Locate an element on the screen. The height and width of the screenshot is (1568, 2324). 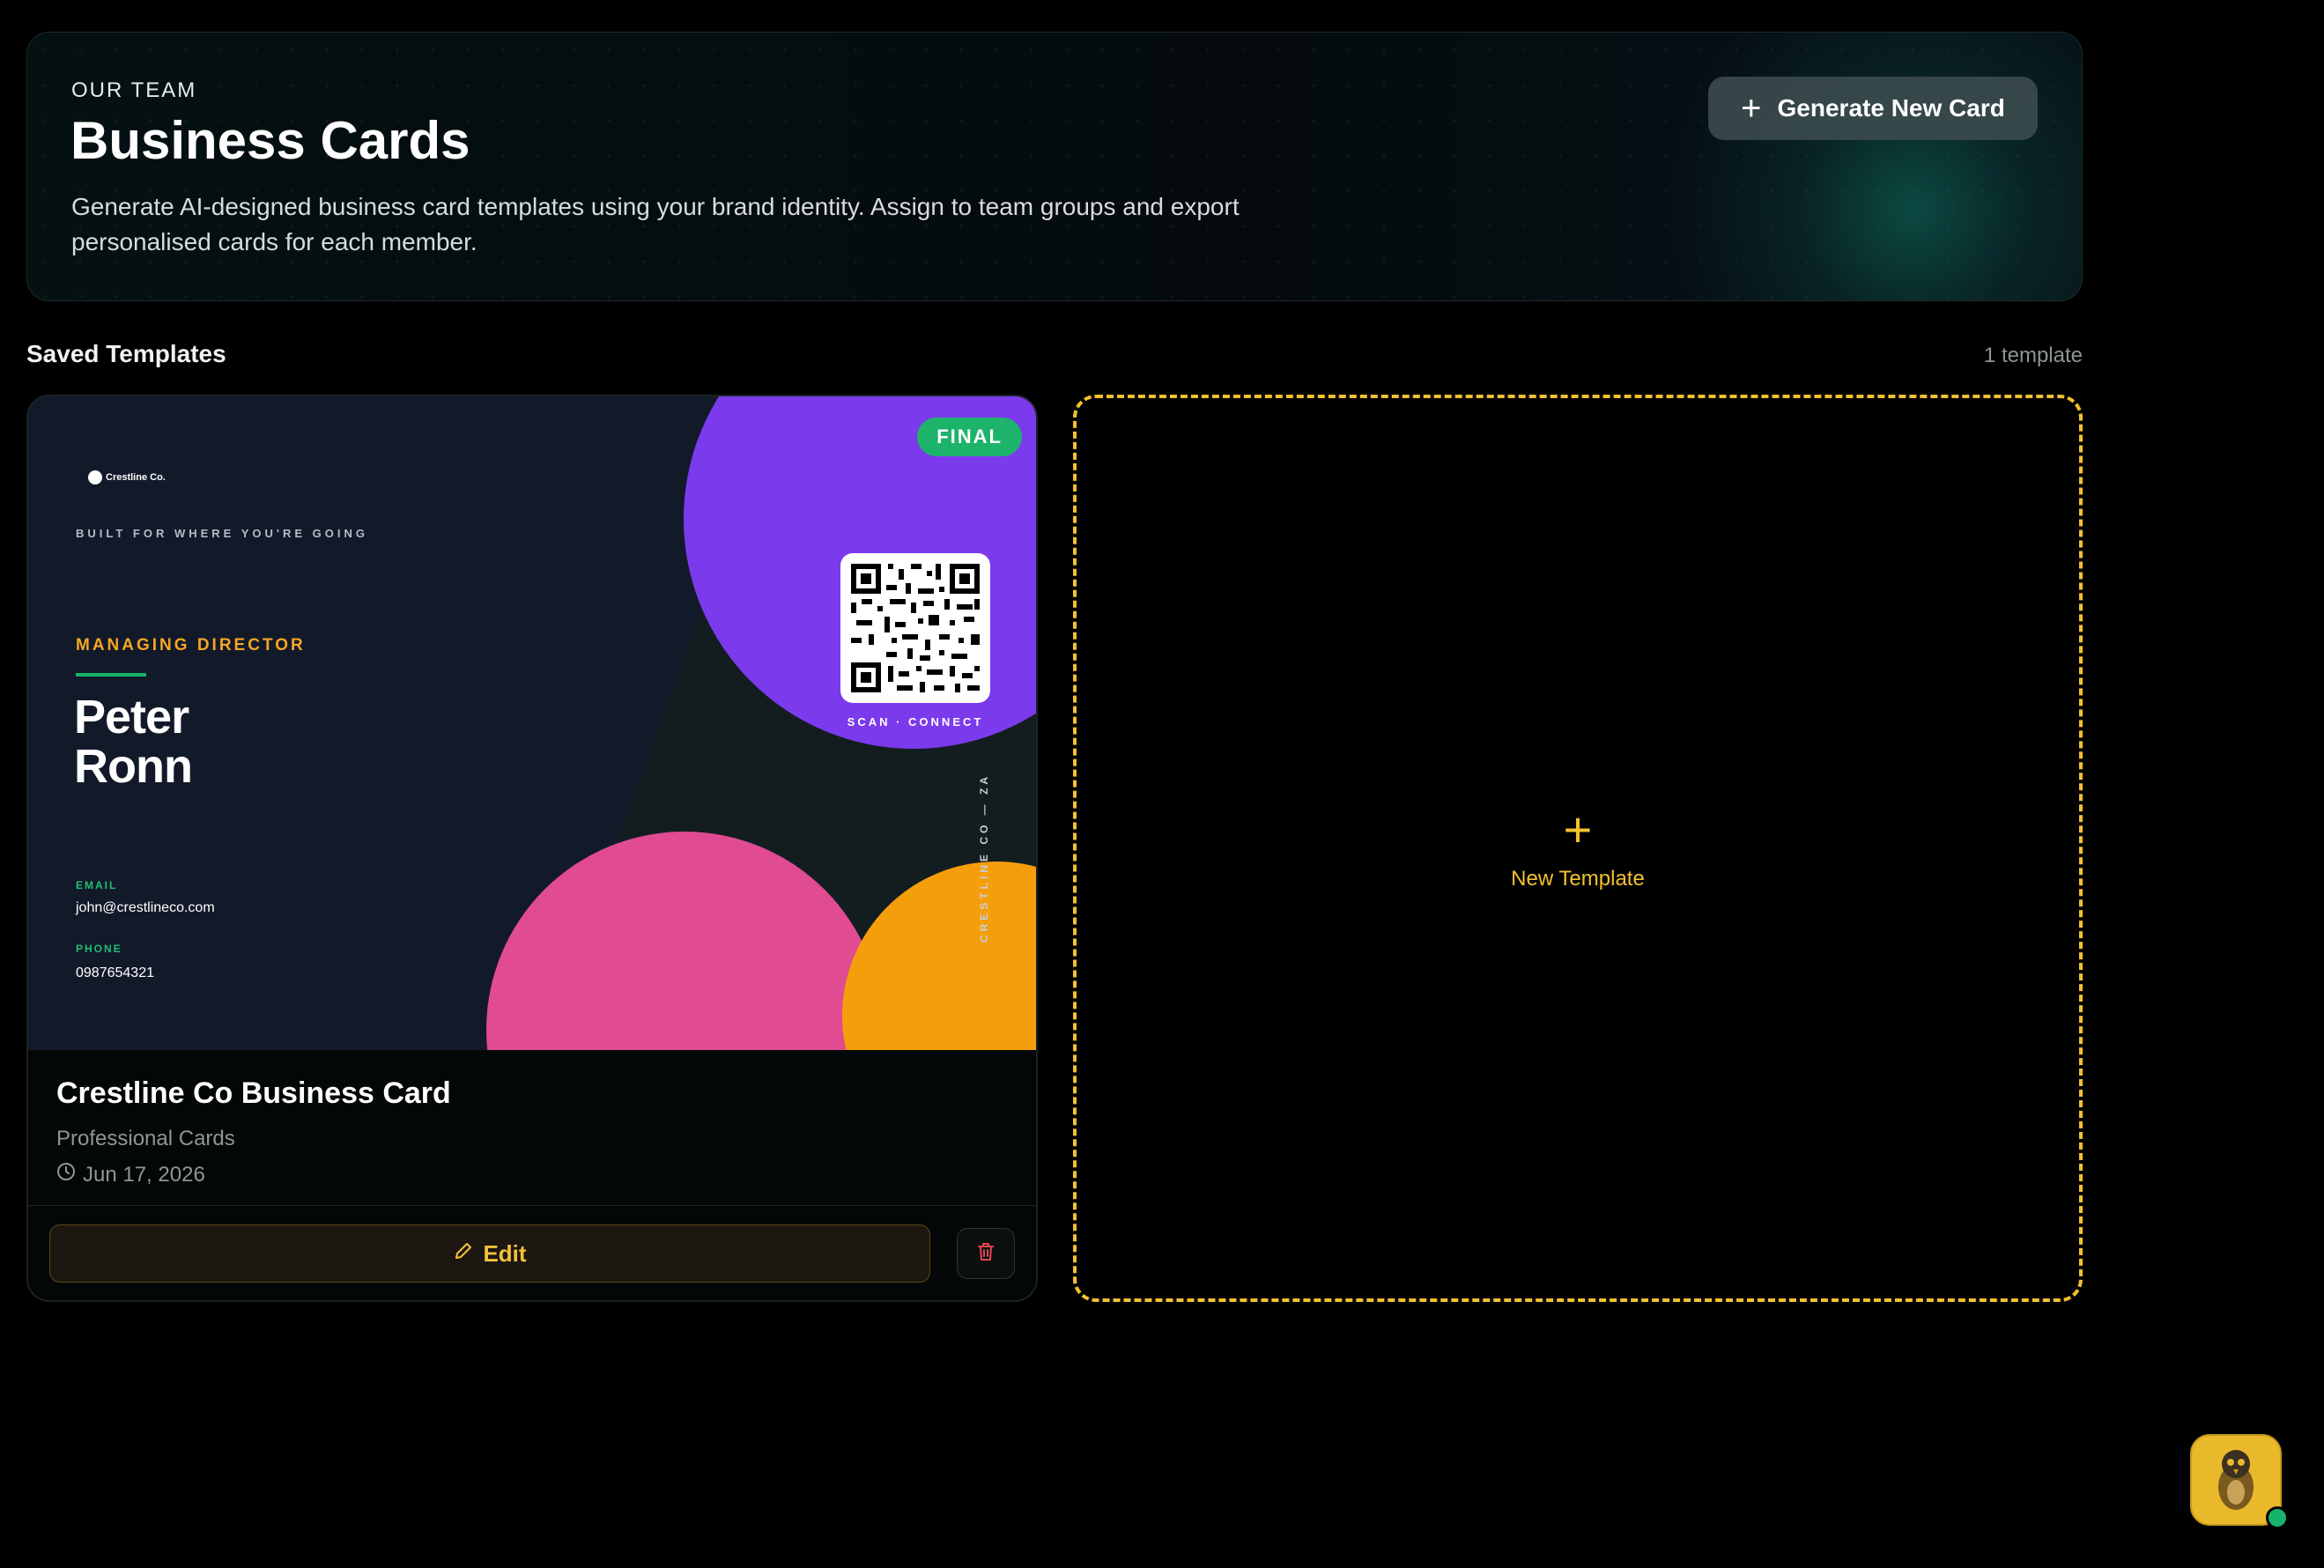
email-value: john@crestlineco.com is located at coordinates (145, 907).